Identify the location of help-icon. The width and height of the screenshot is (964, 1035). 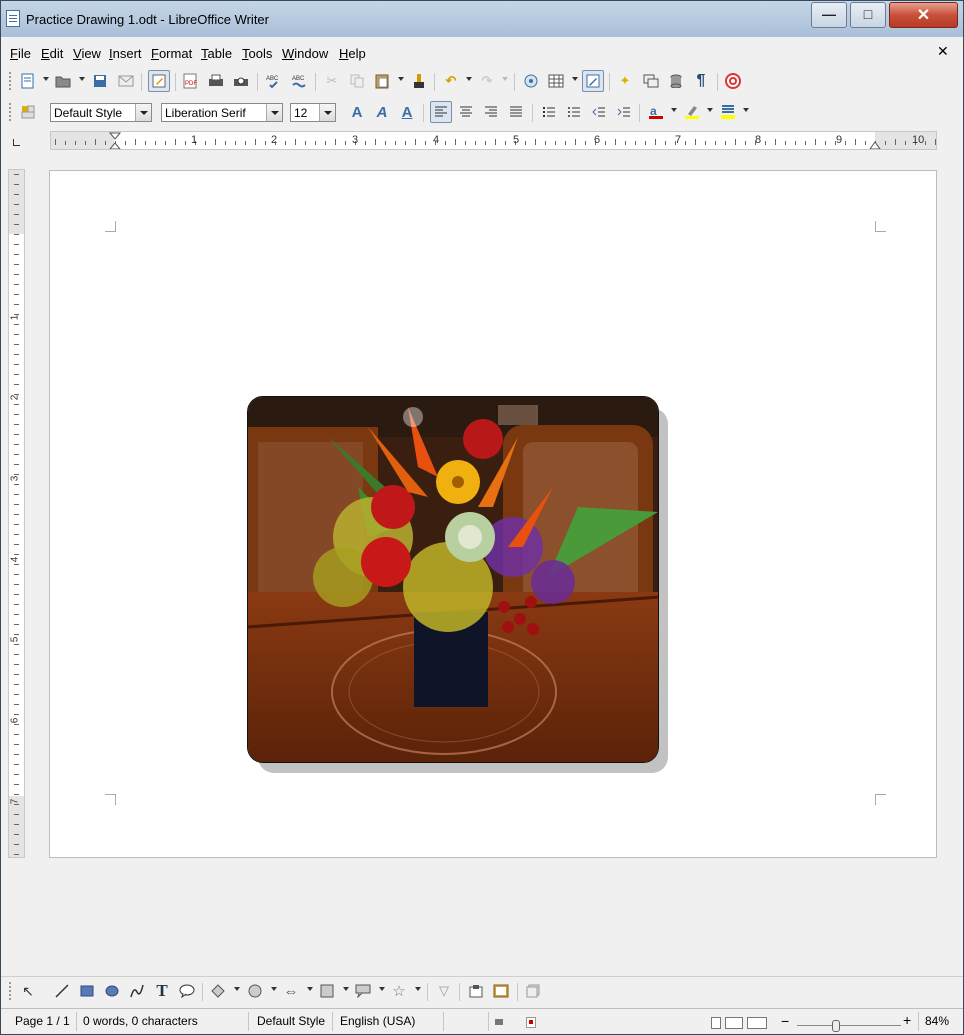
(733, 81).